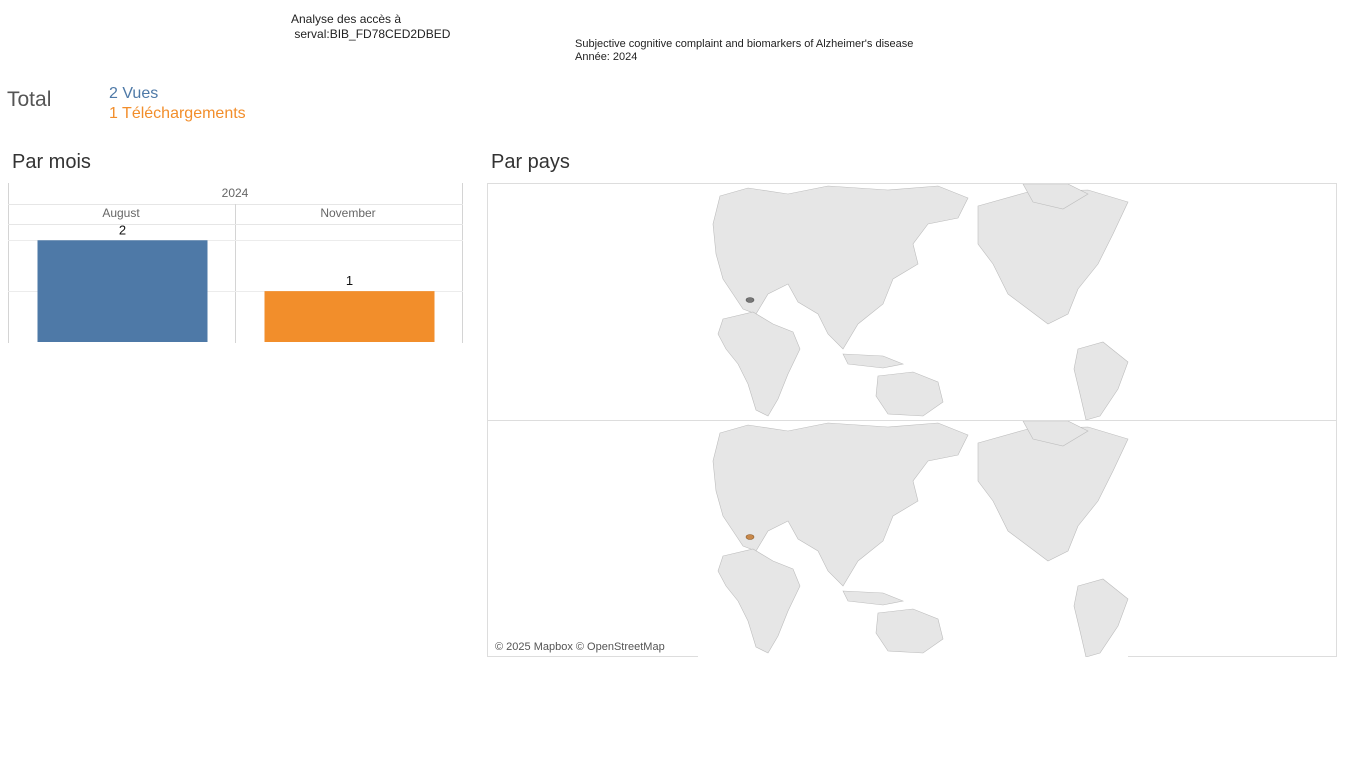 The height and width of the screenshot is (768, 1366). What do you see at coordinates (134, 93) in the screenshot?
I see `views-total: 2 Vues` at bounding box center [134, 93].